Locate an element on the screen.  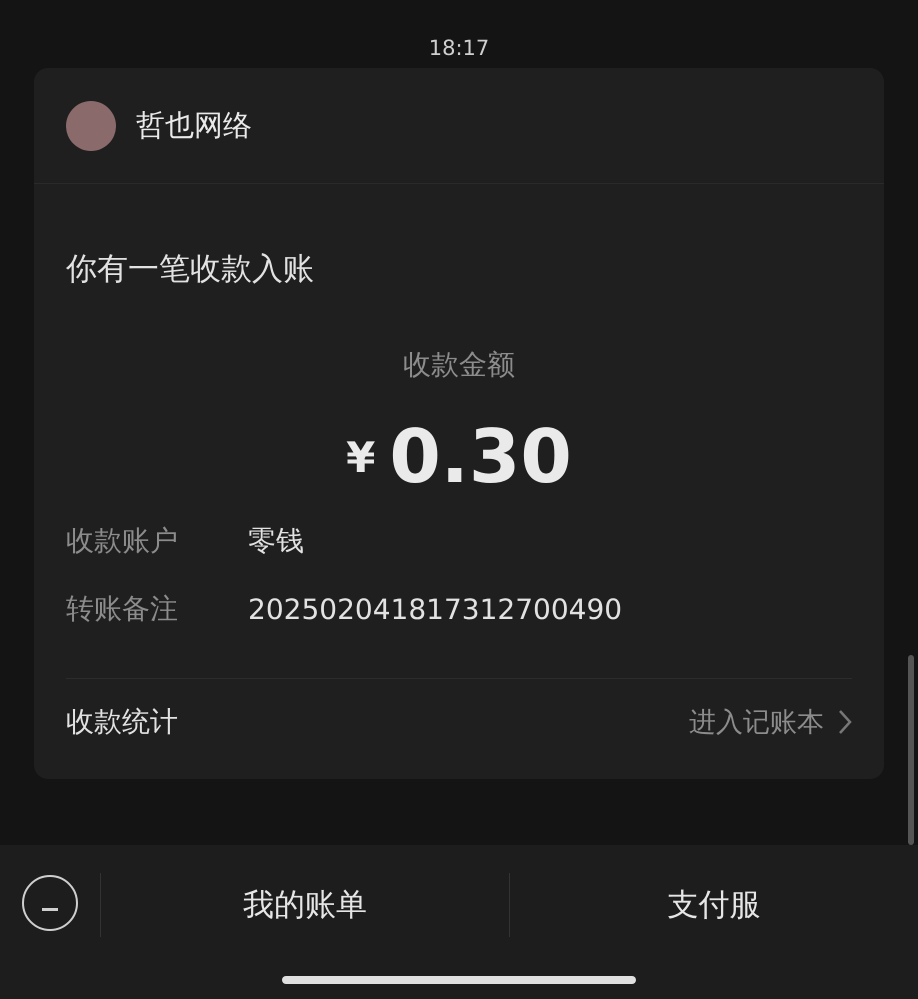
menu-item: 支付服 is located at coordinates (713, 905).